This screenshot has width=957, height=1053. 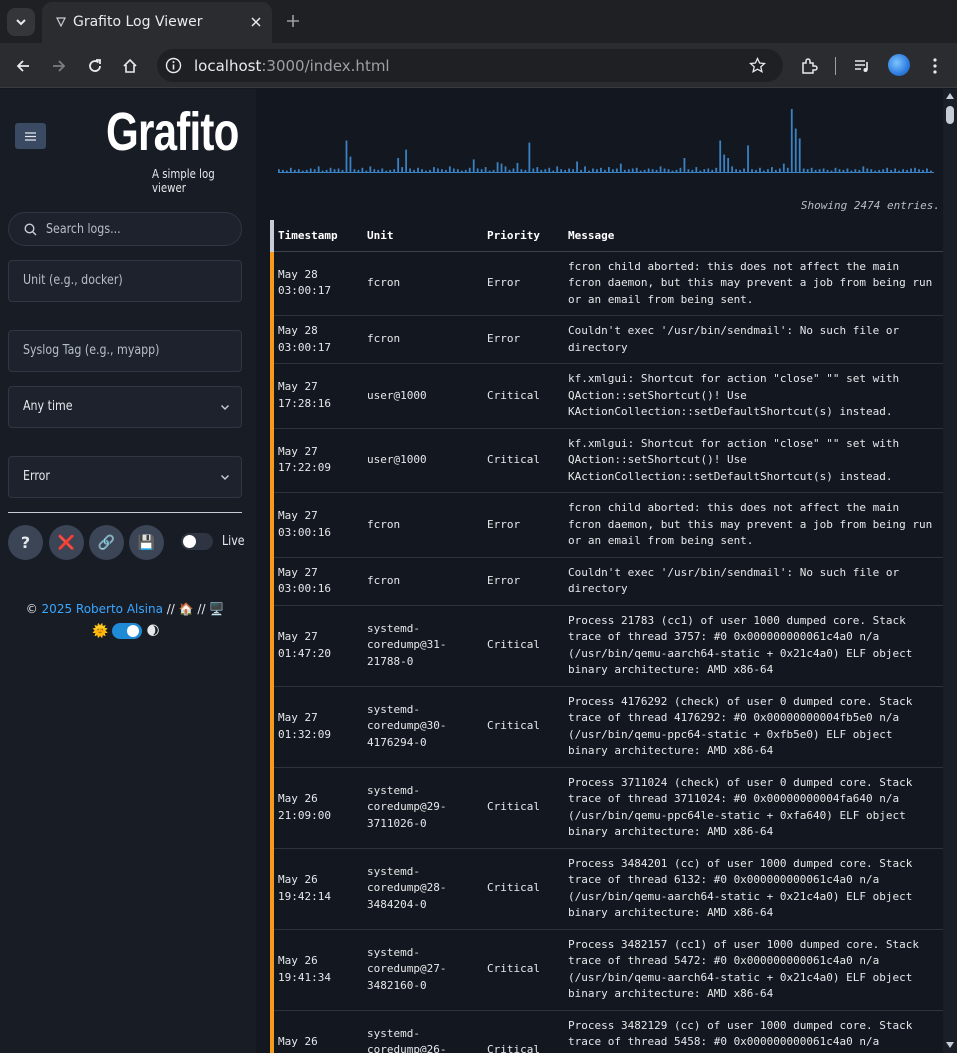 What do you see at coordinates (127, 631) in the screenshot?
I see `theme-toggle` at bounding box center [127, 631].